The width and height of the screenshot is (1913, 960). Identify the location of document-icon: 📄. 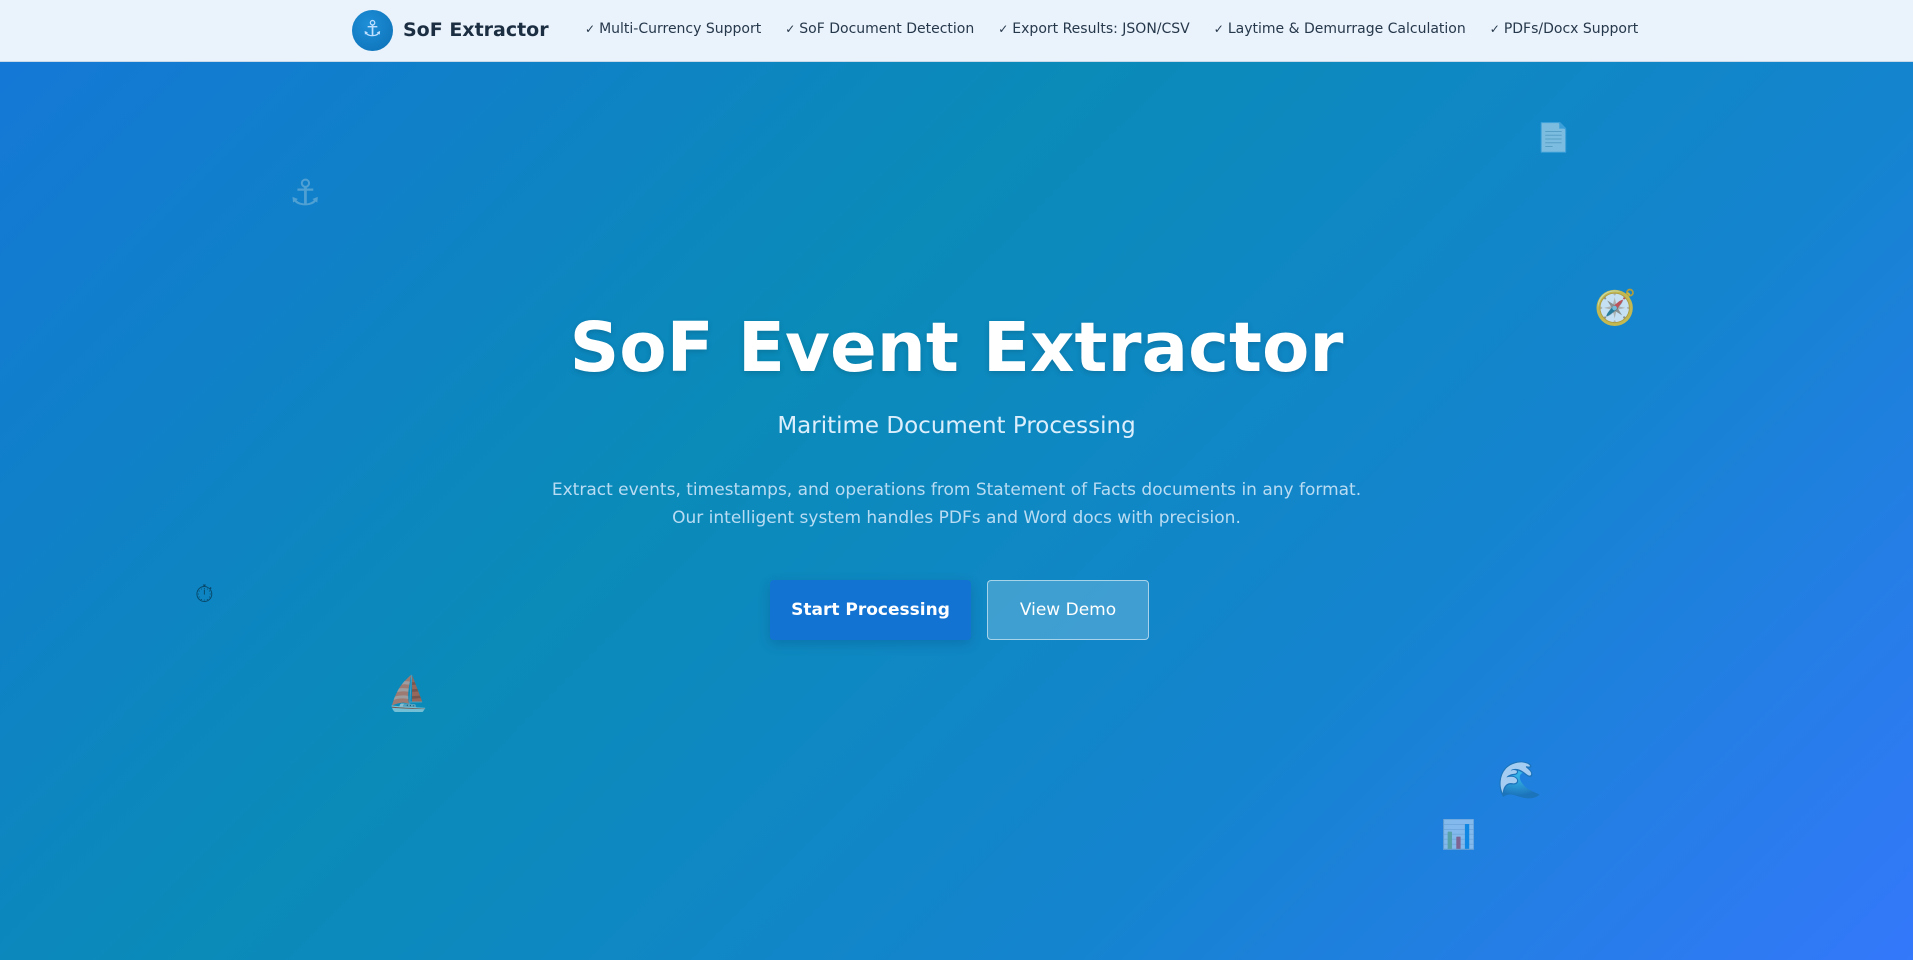
(1553, 137).